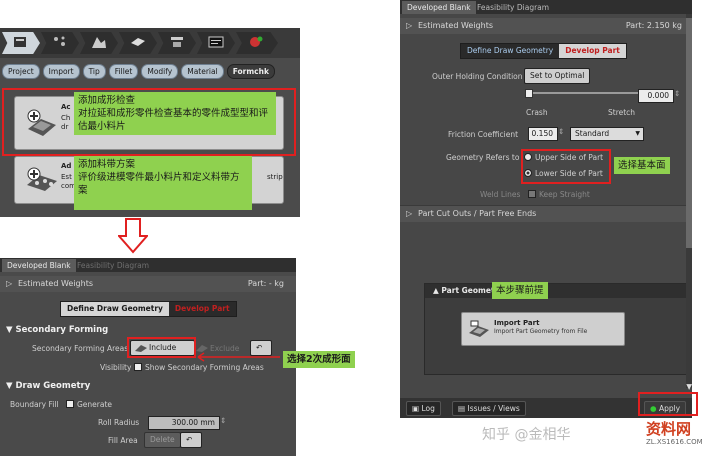 This screenshot has height=458, width=720. I want to click on roll-radius-label: Roll Radius, so click(119, 422).